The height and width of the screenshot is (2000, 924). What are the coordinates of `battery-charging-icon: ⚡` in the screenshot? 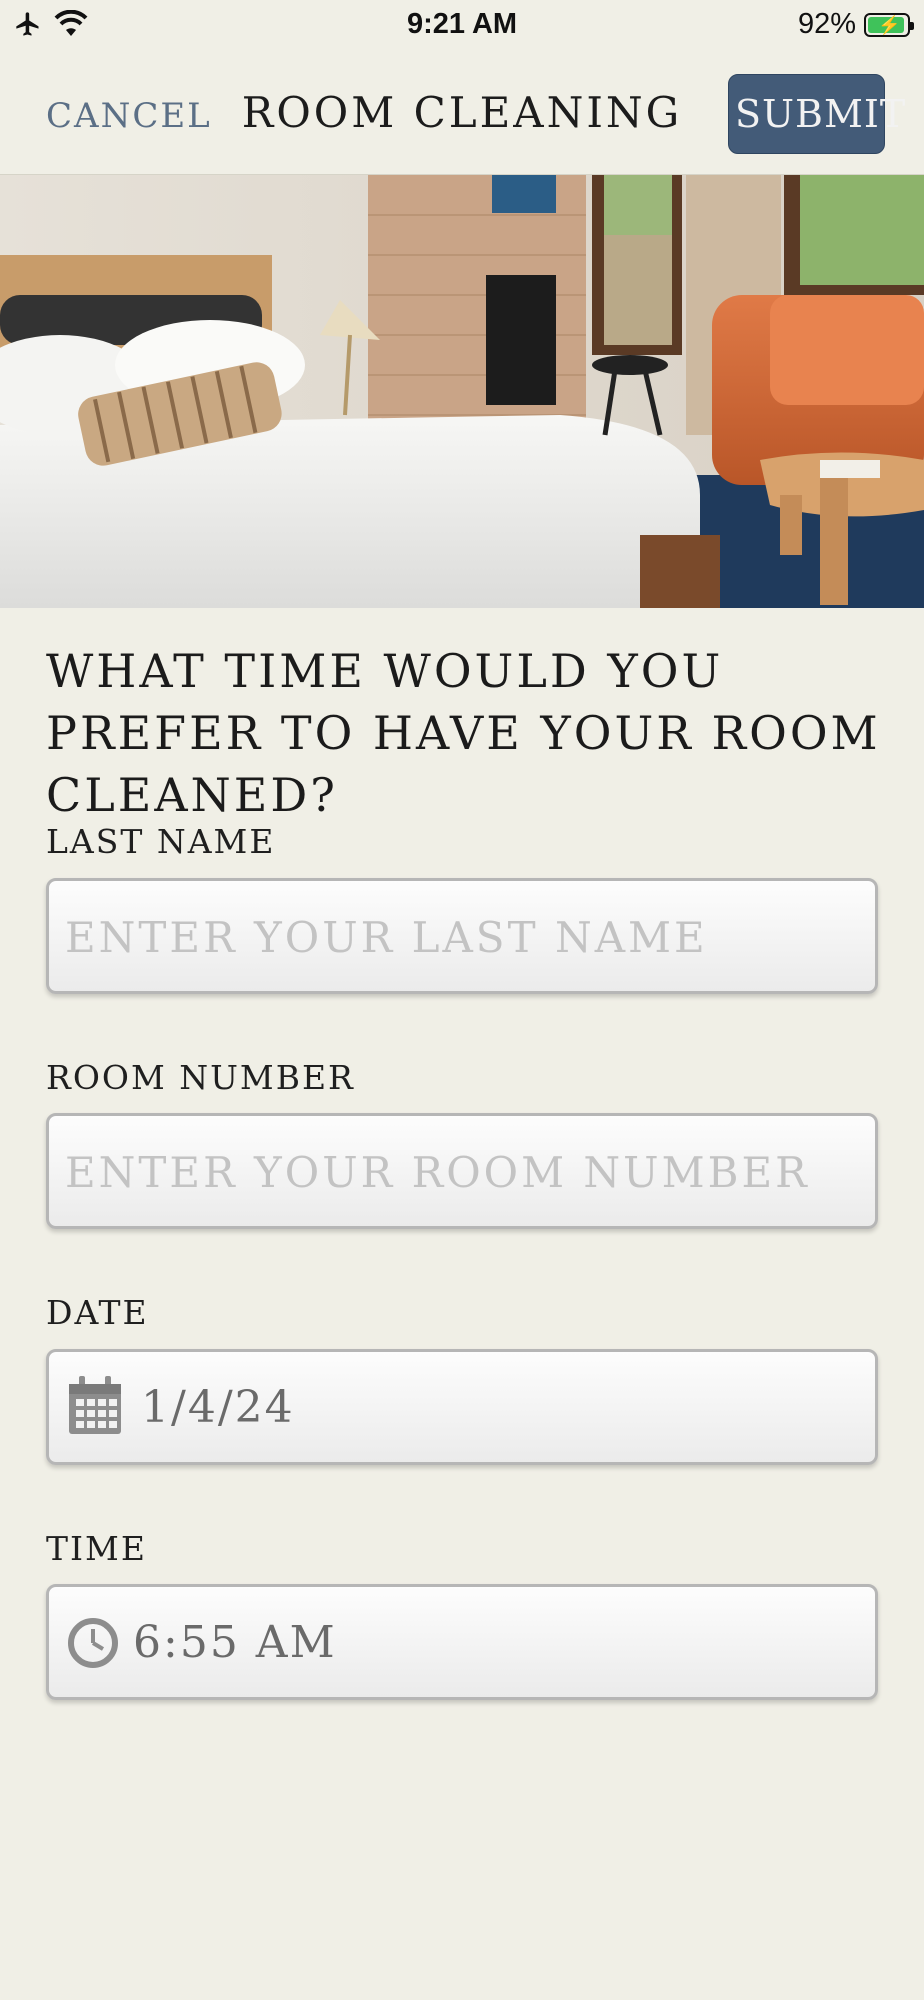 It's located at (889, 24).